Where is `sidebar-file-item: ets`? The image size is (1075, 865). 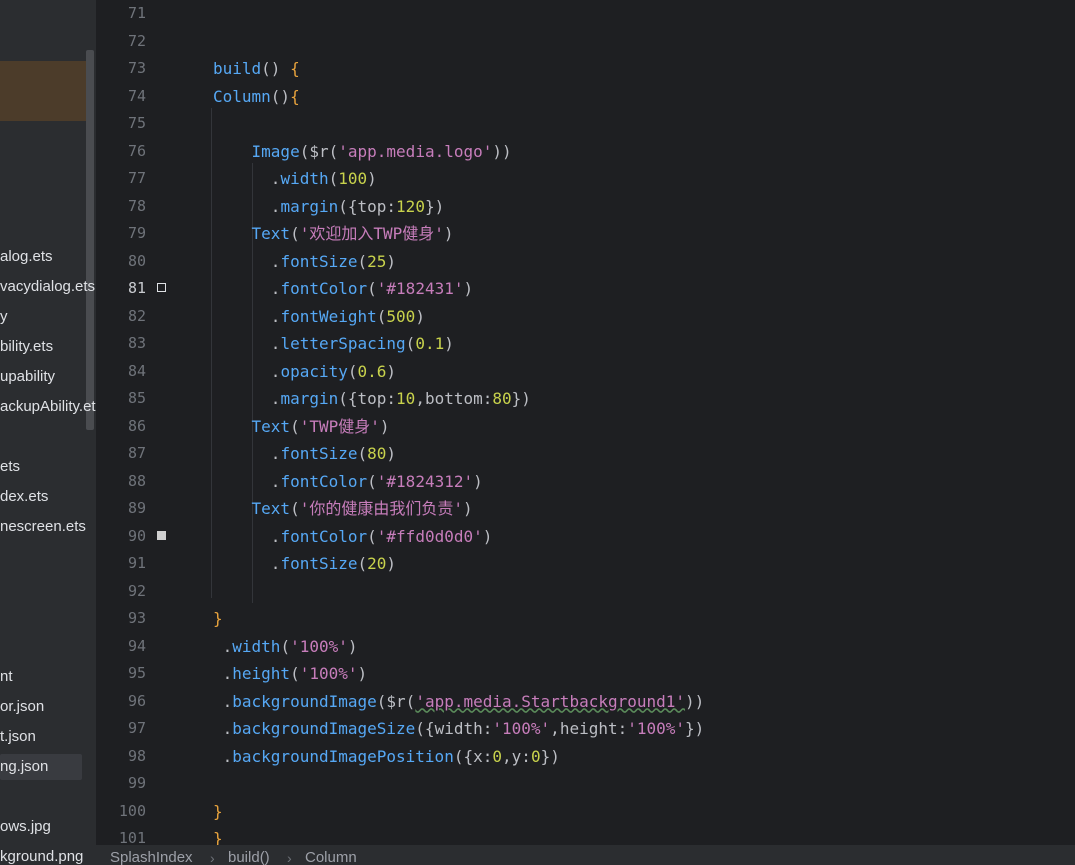 sidebar-file-item: ets is located at coordinates (48, 467).